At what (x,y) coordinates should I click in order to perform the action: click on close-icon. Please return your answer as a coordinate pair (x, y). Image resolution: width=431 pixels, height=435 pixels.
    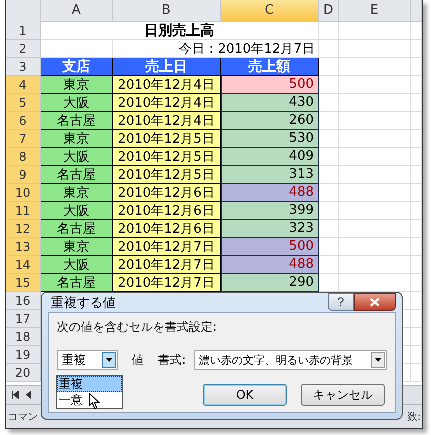
    Looking at the image, I should click on (375, 302).